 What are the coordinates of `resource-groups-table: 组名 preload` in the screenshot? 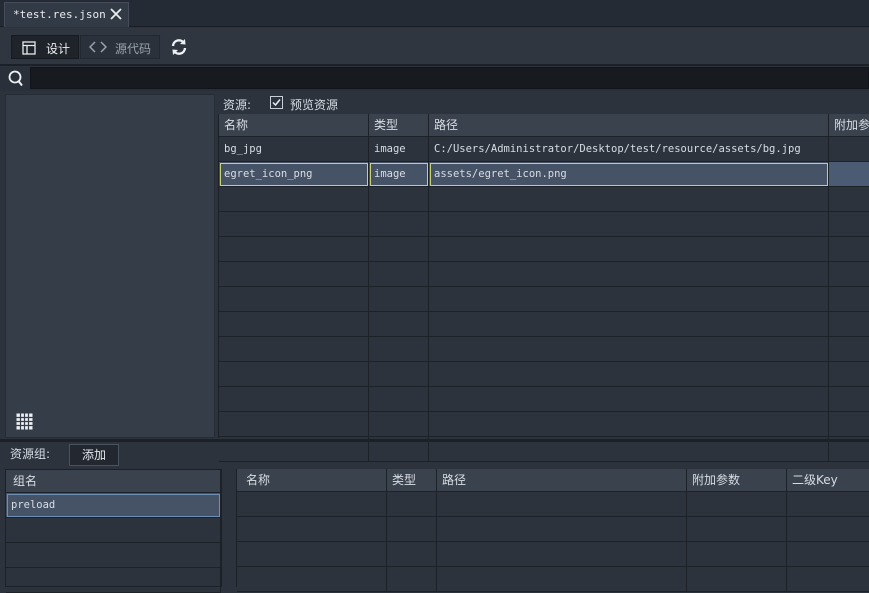 It's located at (113, 531).